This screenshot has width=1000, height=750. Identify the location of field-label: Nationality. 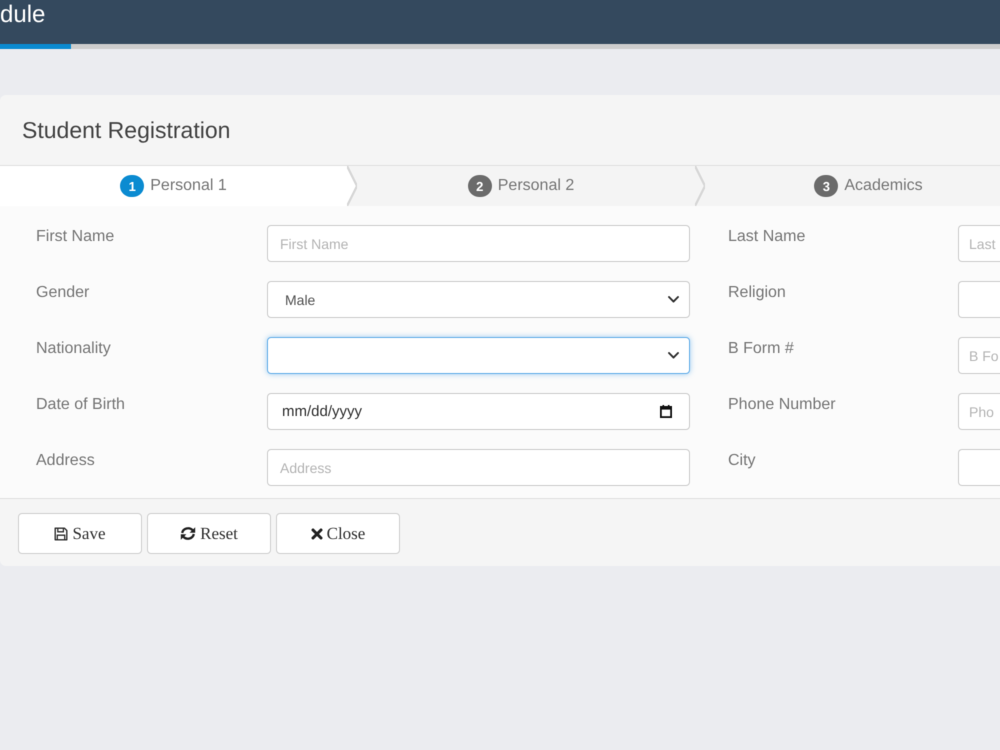
(73, 349).